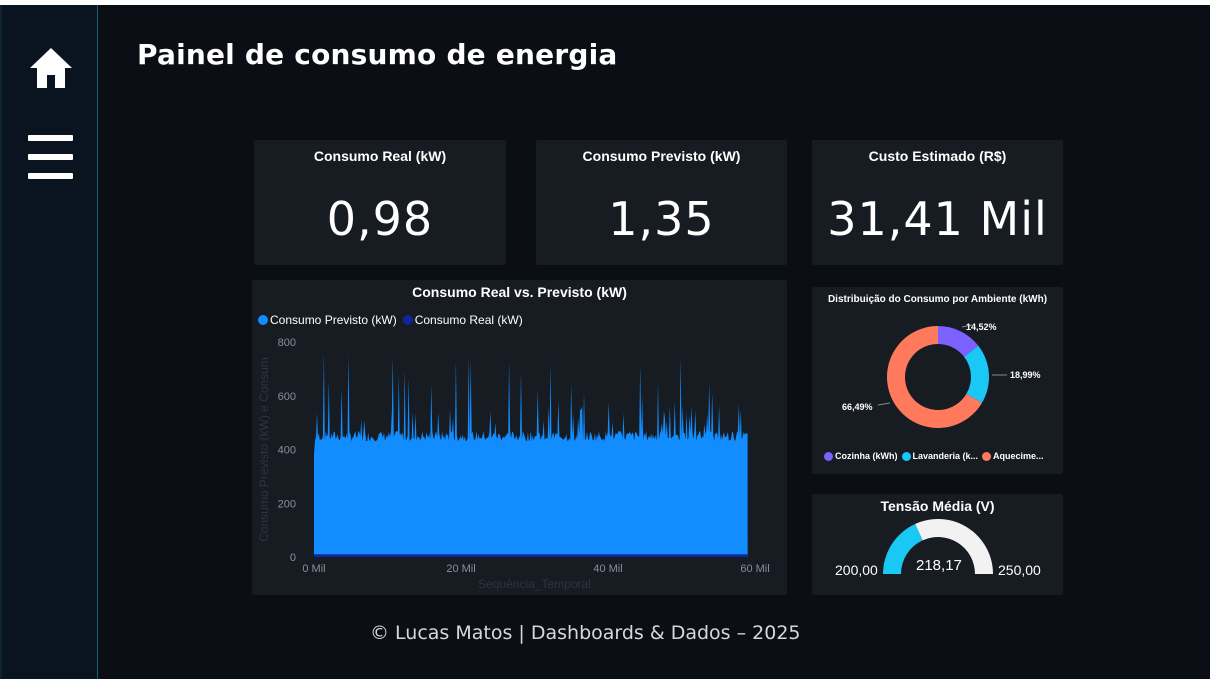 The image size is (1210, 679). Describe the element at coordinates (531, 454) in the screenshot. I see `series-consumo-previsto` at that location.